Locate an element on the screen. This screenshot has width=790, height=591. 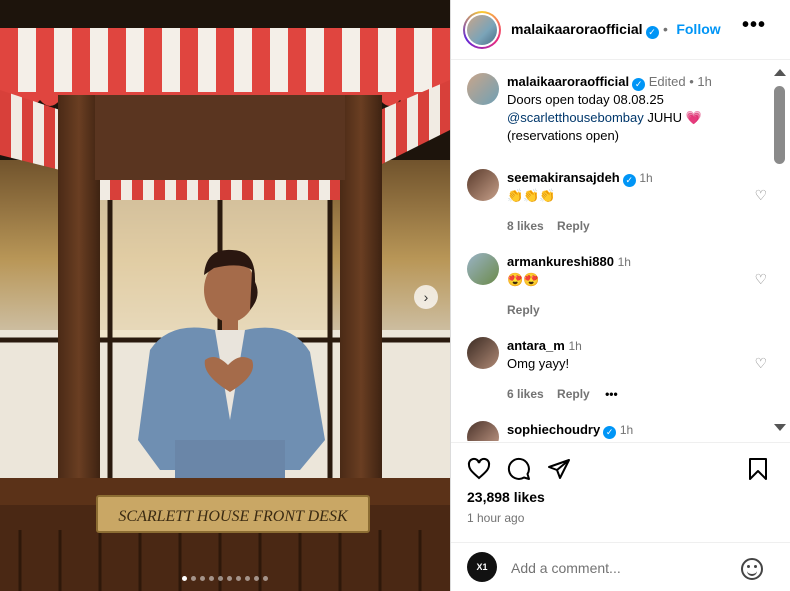
action-icons is located at coordinates (519, 469).